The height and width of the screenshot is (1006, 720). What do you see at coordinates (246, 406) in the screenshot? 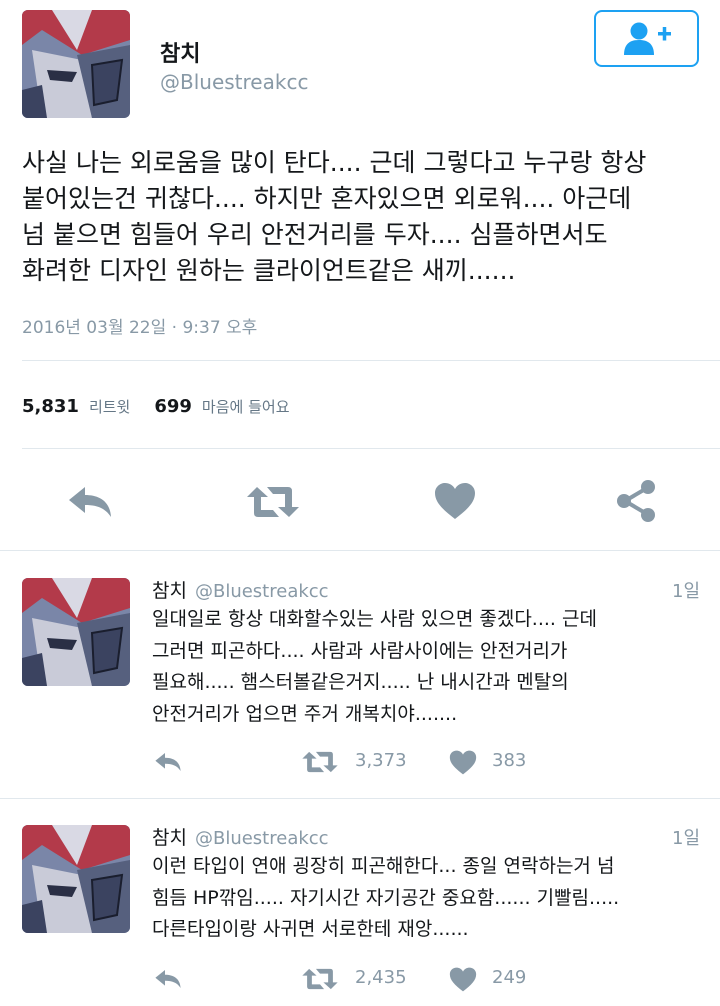
I see `like-label: 마음에 들어요` at bounding box center [246, 406].